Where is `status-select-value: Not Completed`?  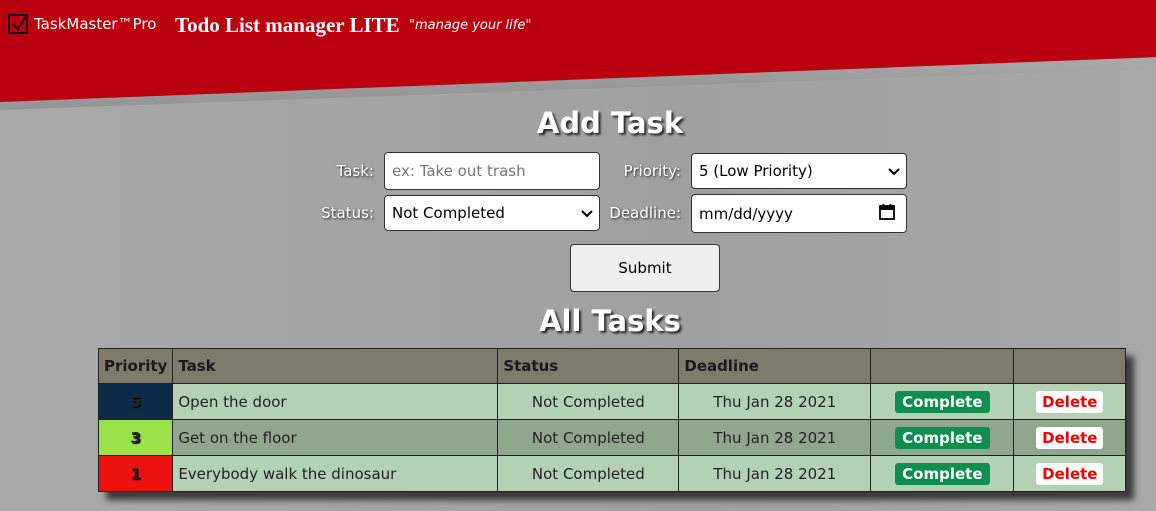
status-select-value: Not Completed is located at coordinates (448, 213).